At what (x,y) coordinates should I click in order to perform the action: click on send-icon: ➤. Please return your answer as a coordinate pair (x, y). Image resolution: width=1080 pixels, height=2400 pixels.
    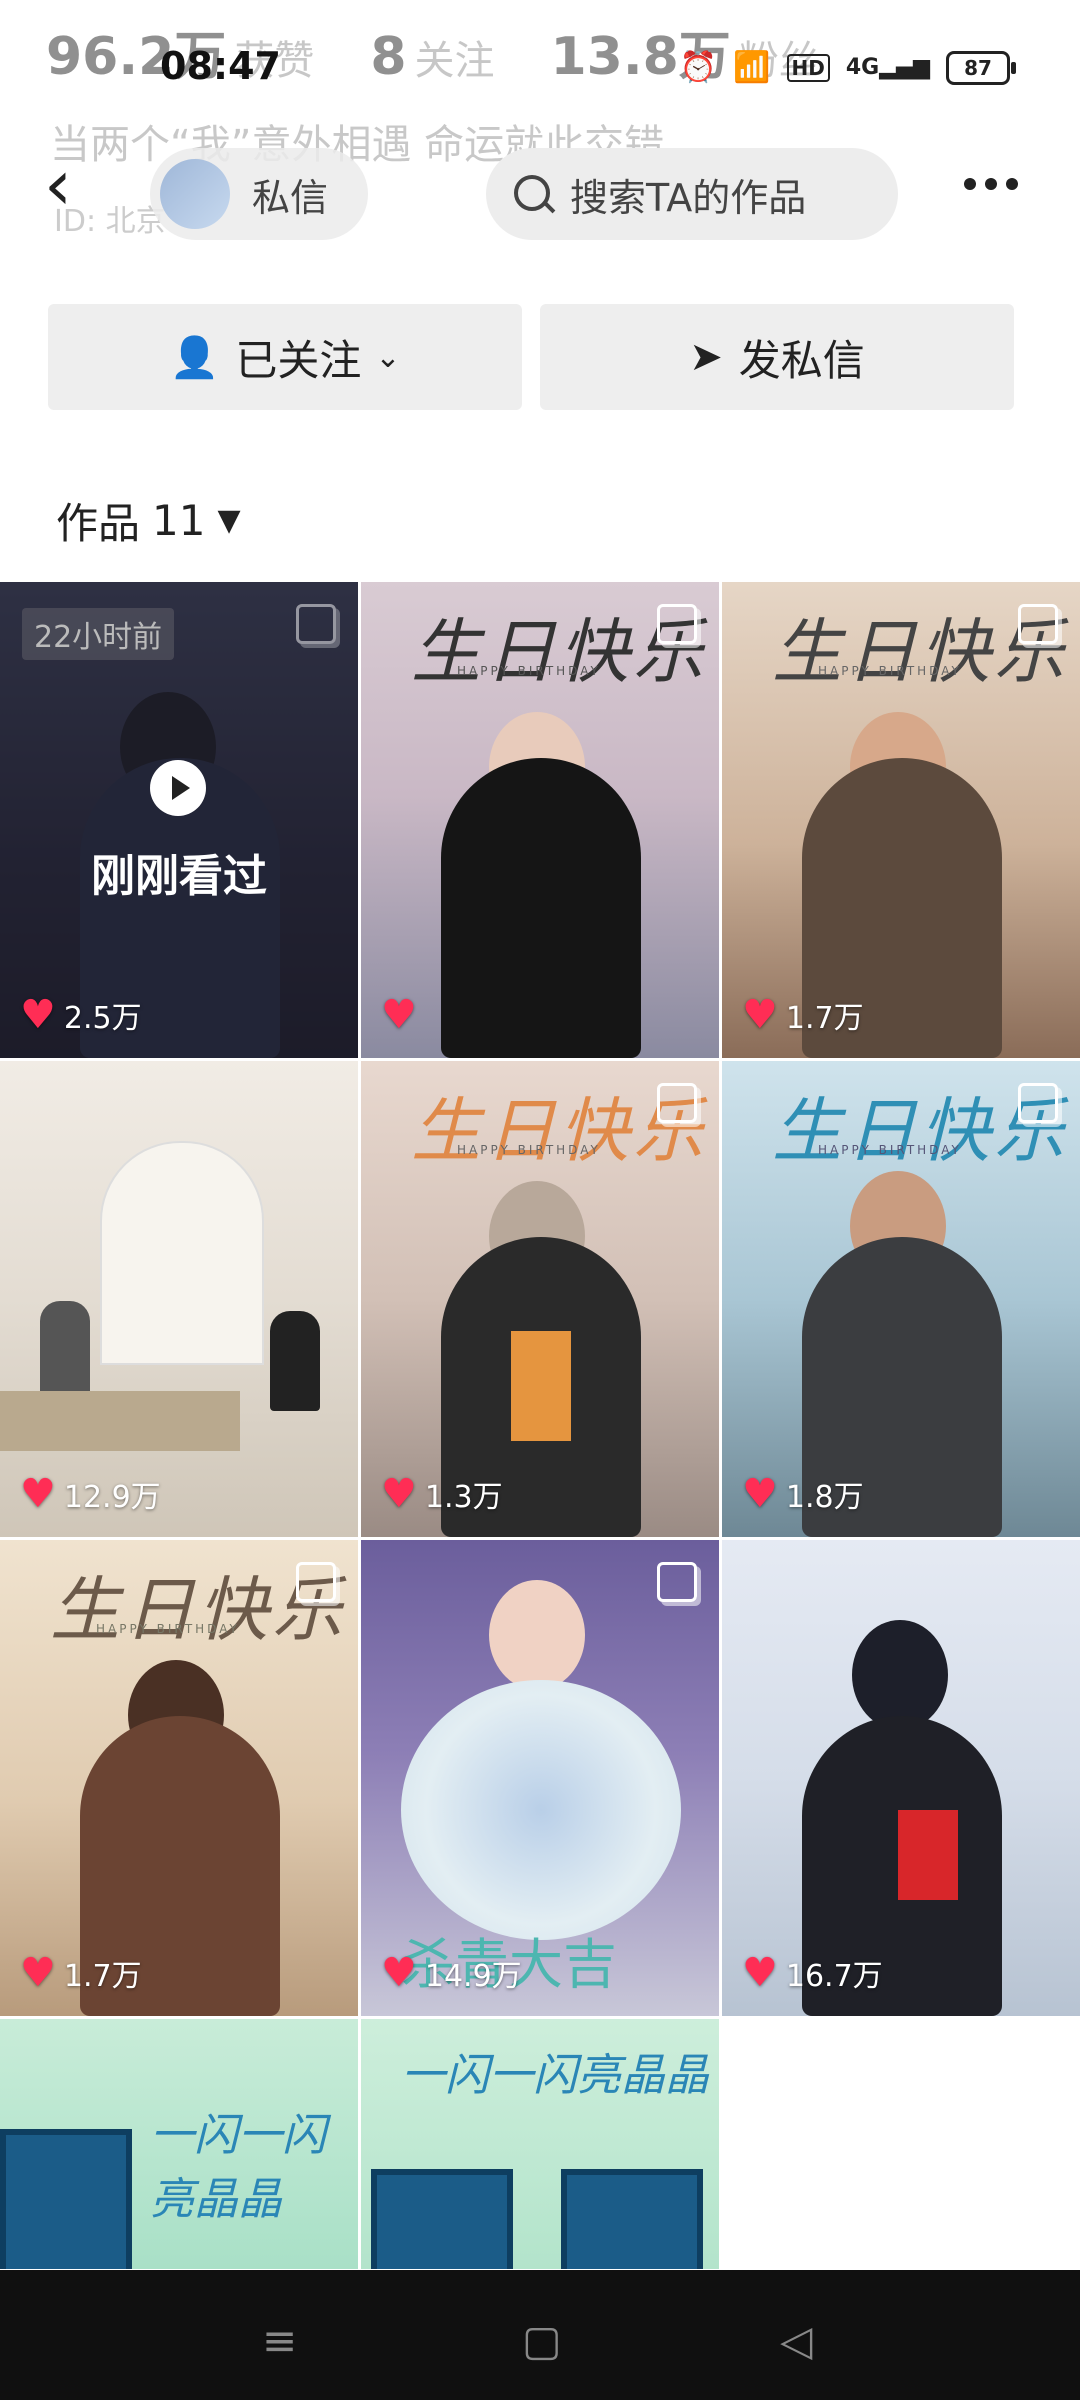
    Looking at the image, I should click on (706, 357).